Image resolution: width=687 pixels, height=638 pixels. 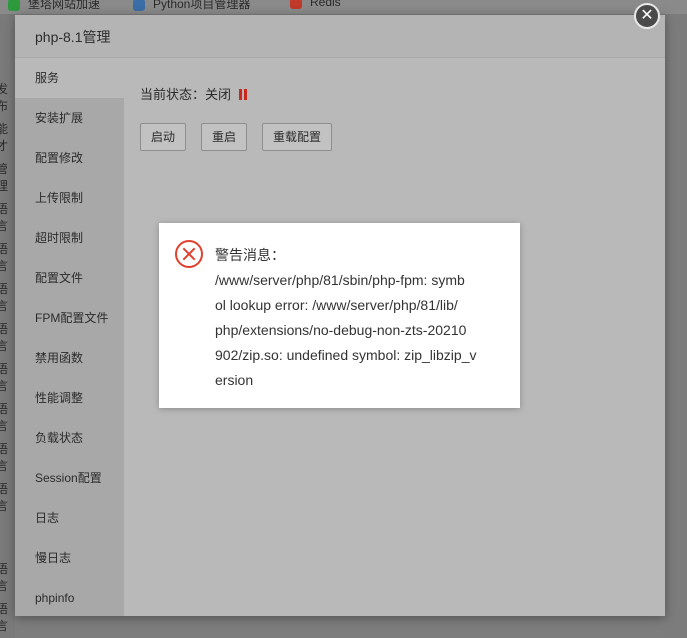 What do you see at coordinates (69, 158) in the screenshot?
I see `sidebar-item-config-edit: 配置修改` at bounding box center [69, 158].